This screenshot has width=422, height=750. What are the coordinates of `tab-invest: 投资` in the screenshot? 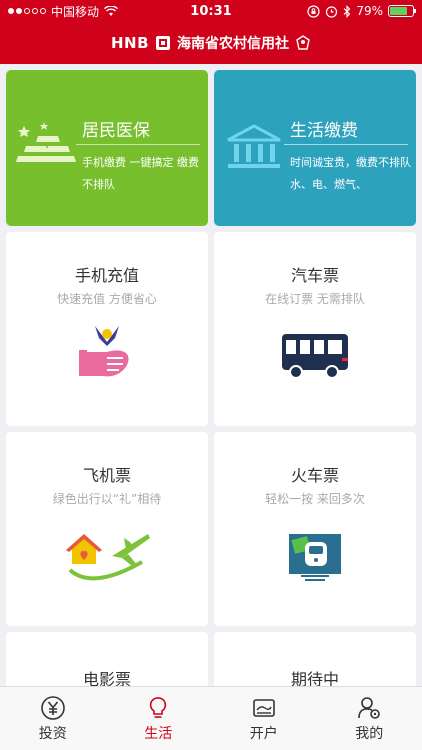 It's located at (53, 718).